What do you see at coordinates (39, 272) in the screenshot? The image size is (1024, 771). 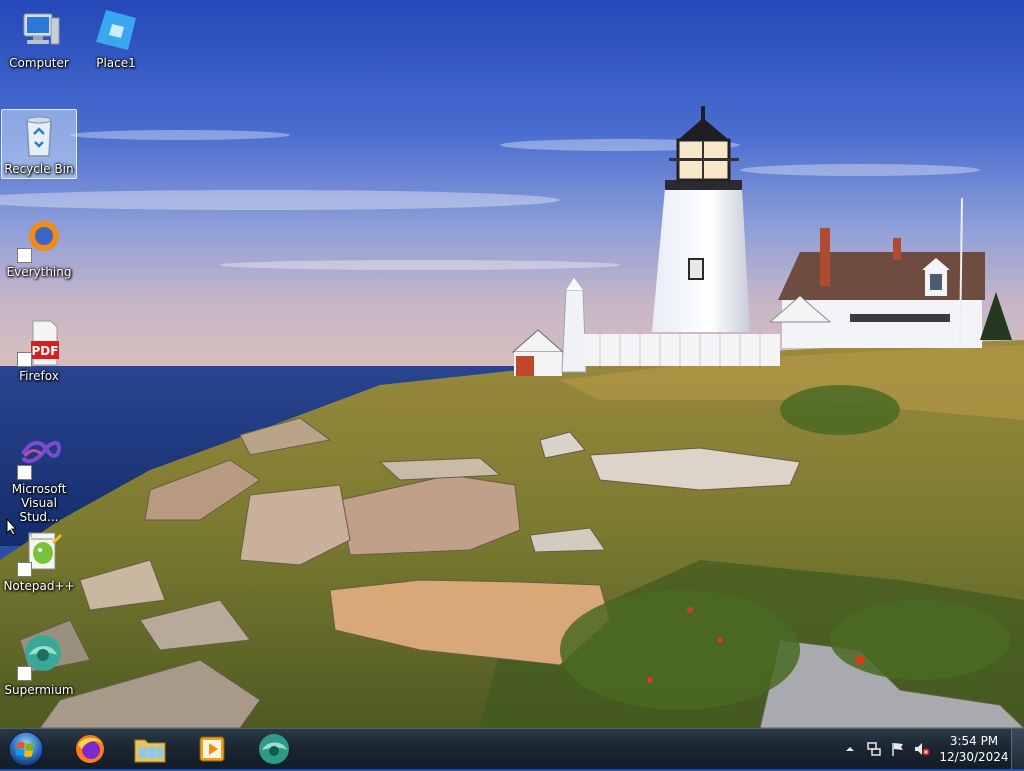 I see `desktop-icon-label: Everything` at bounding box center [39, 272].